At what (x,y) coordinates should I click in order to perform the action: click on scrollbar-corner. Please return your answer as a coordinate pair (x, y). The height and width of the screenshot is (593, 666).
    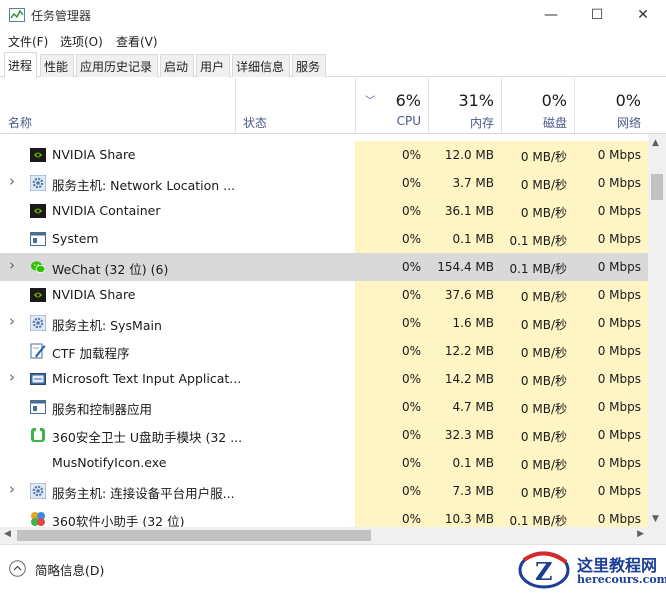
    Looking at the image, I should click on (657, 535).